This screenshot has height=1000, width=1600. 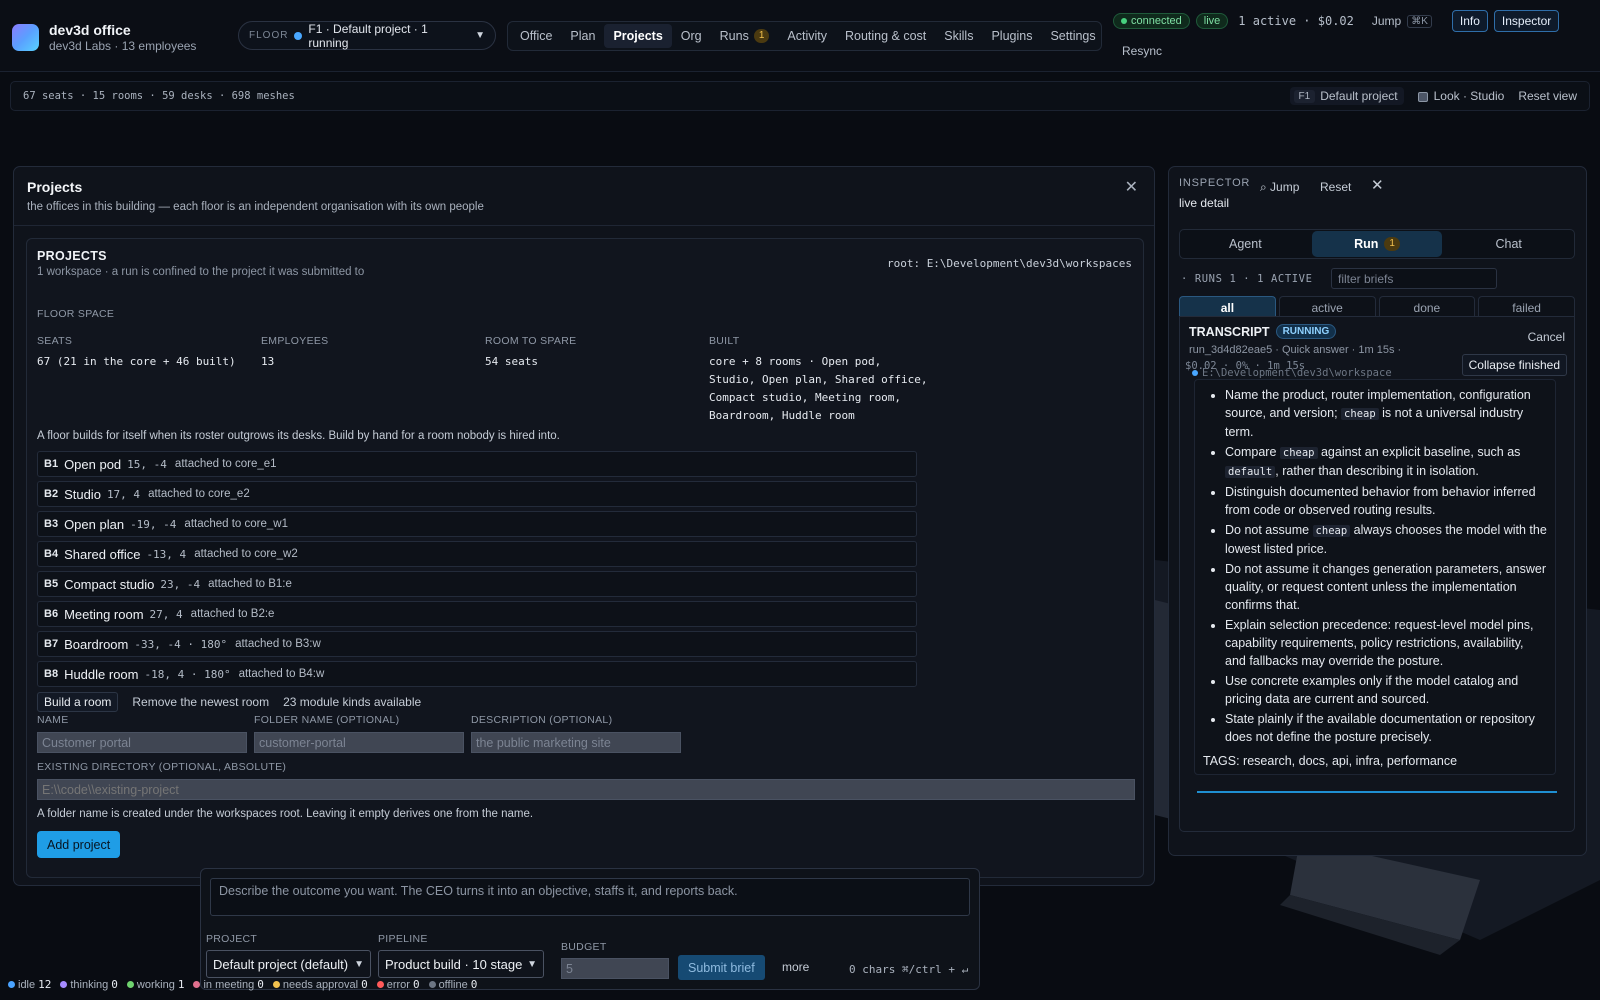 I want to click on name-label: NAME, so click(x=53, y=720).